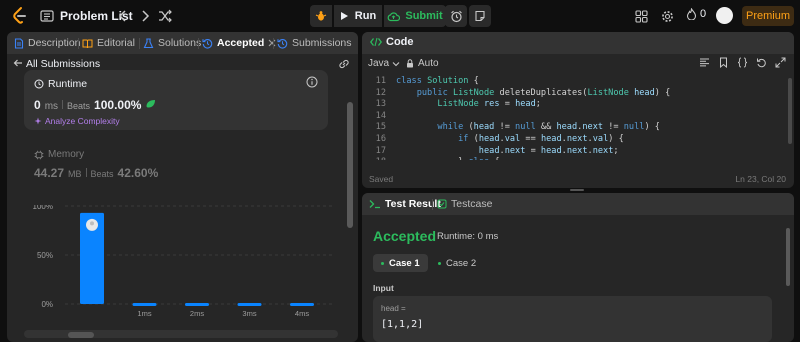  What do you see at coordinates (312, 82) in the screenshot?
I see `info-icon` at bounding box center [312, 82].